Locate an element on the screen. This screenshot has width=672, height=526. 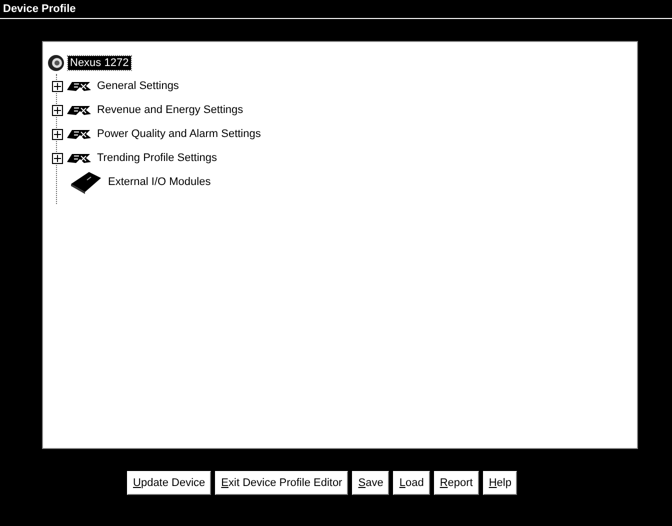
tree-item: Revenue and Energy Settings is located at coordinates (170, 110).